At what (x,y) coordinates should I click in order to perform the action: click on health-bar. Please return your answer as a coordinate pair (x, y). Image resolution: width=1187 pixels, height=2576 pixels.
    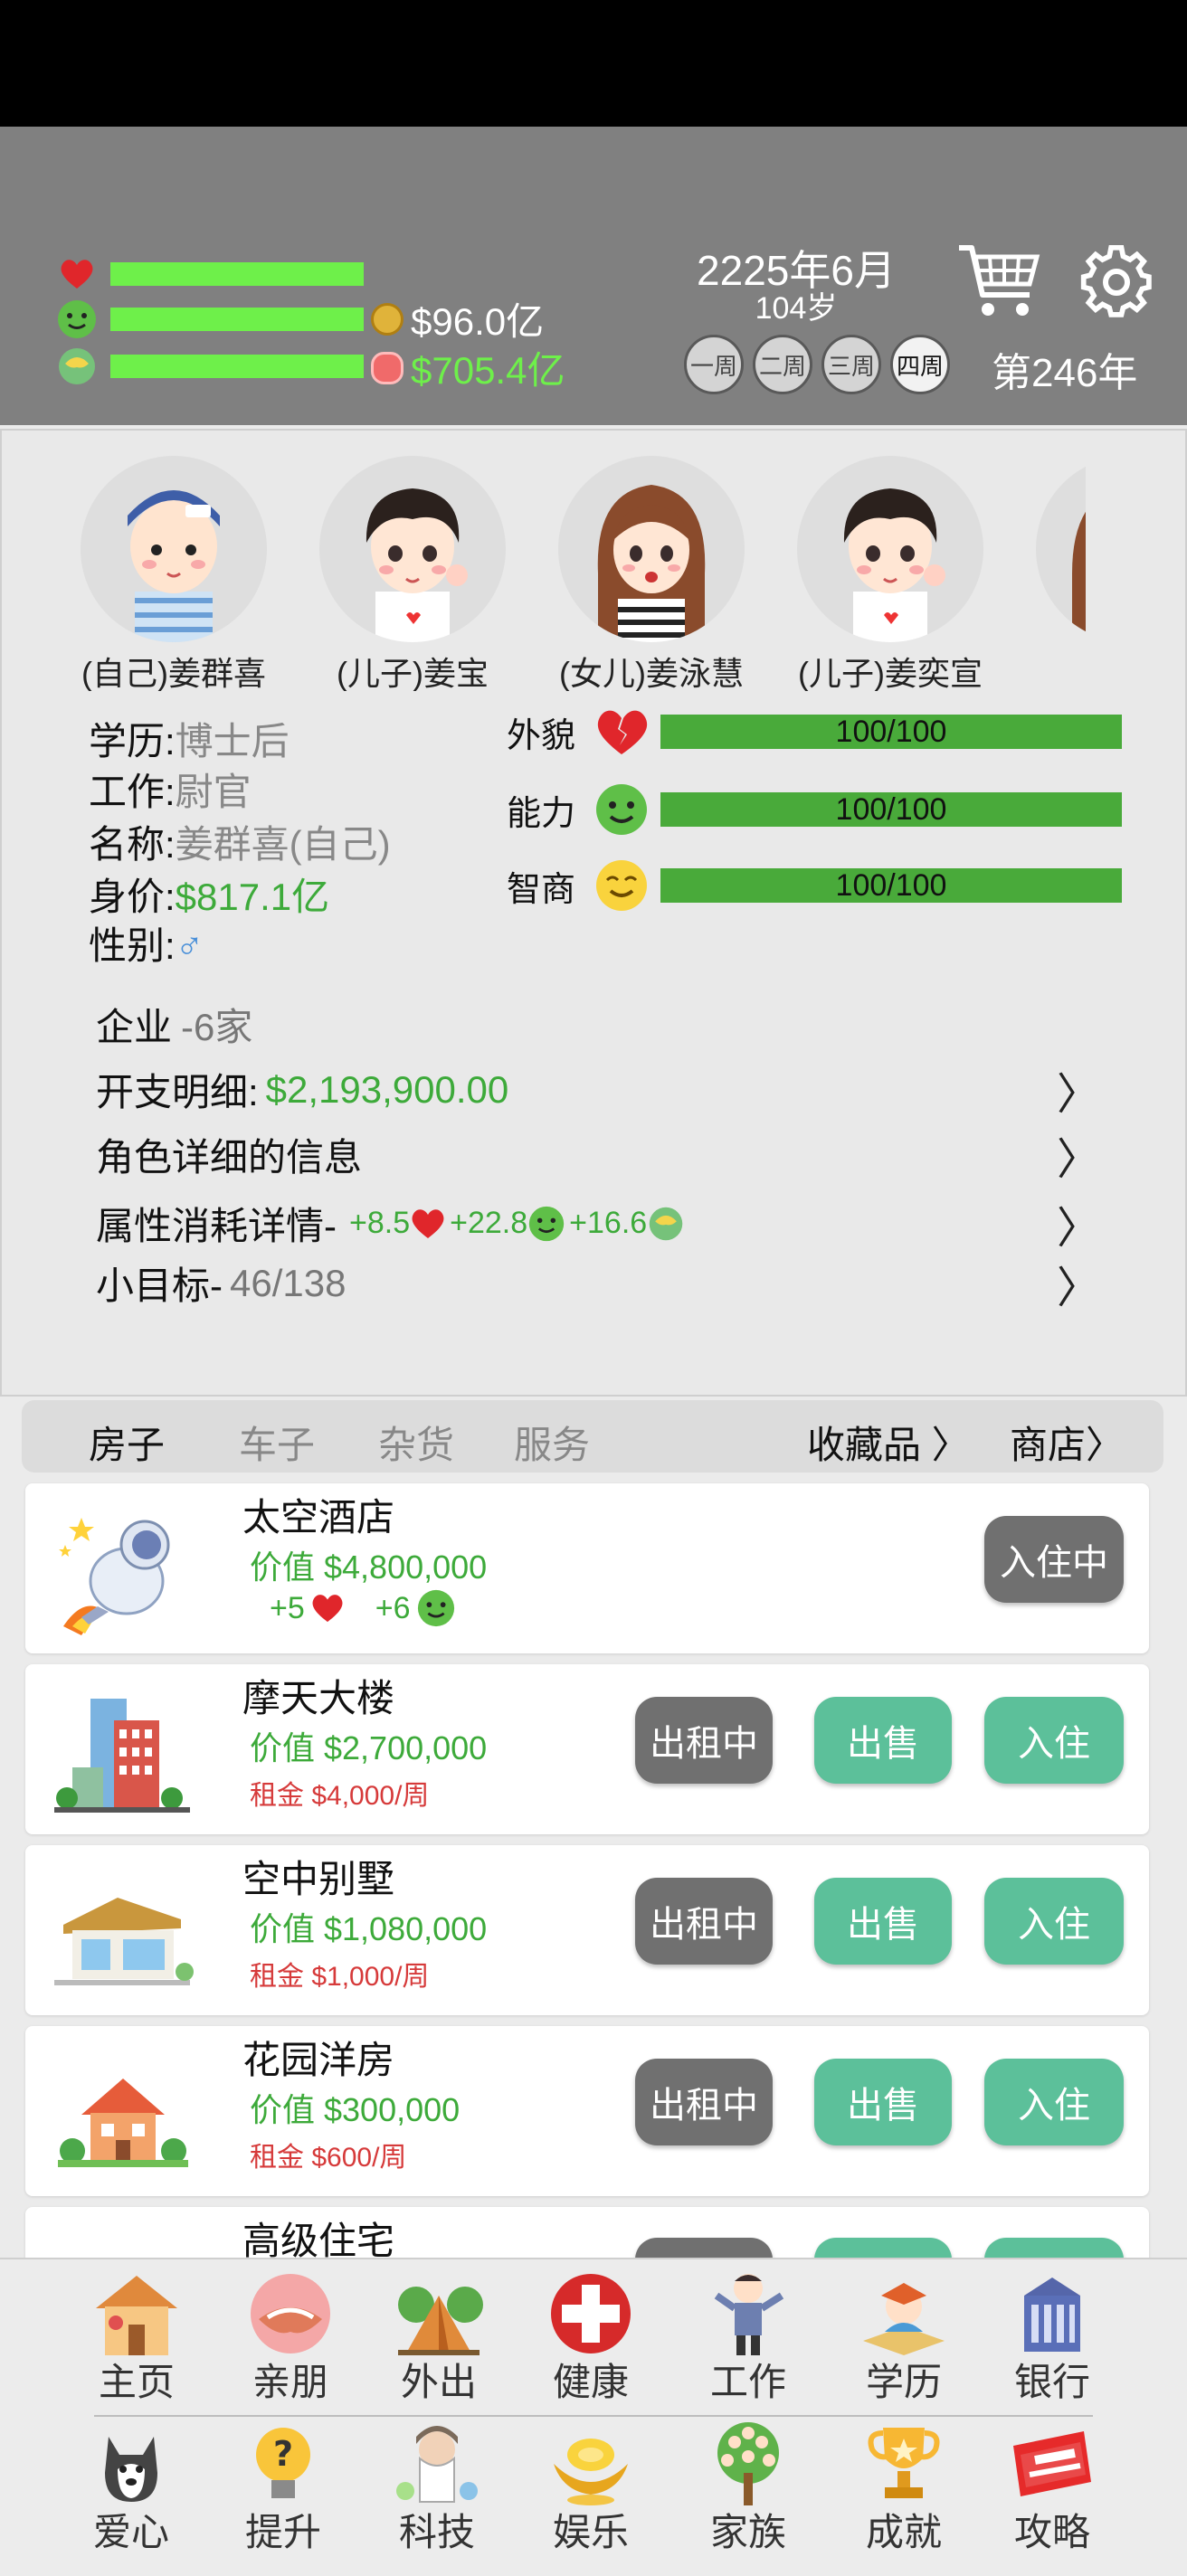
    Looking at the image, I should click on (237, 274).